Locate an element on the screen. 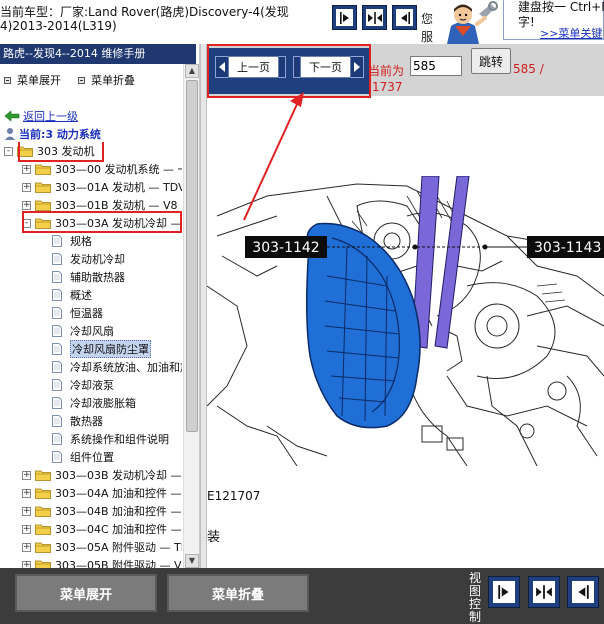 The width and height of the screenshot is (604, 624). tree-item-label: 概述 is located at coordinates (81, 295).